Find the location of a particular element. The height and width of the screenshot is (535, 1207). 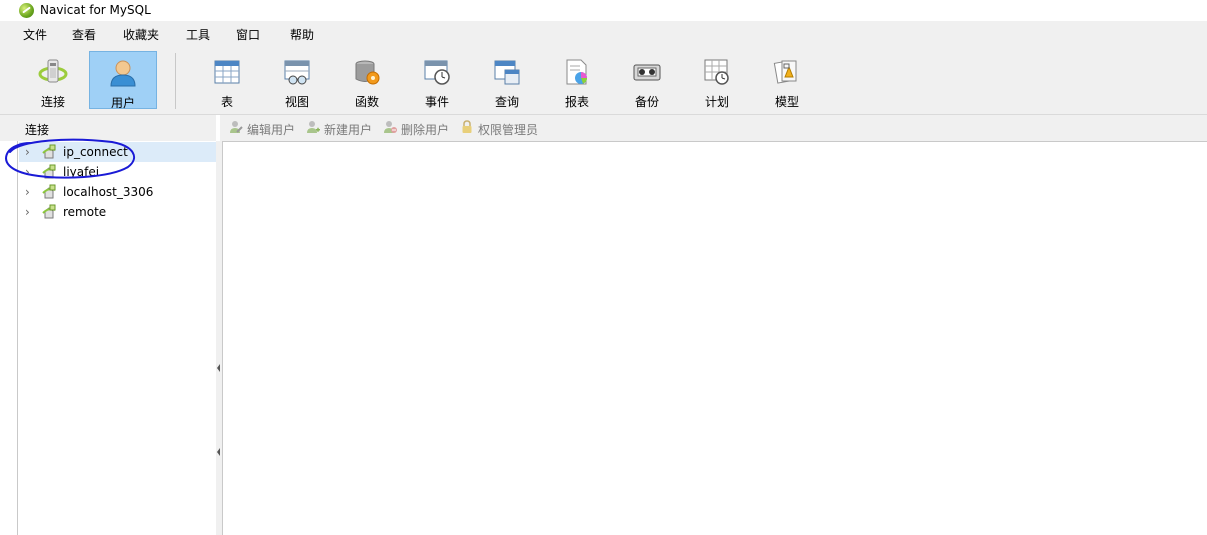

new-user-button: 新建用户 is located at coordinates (348, 129).